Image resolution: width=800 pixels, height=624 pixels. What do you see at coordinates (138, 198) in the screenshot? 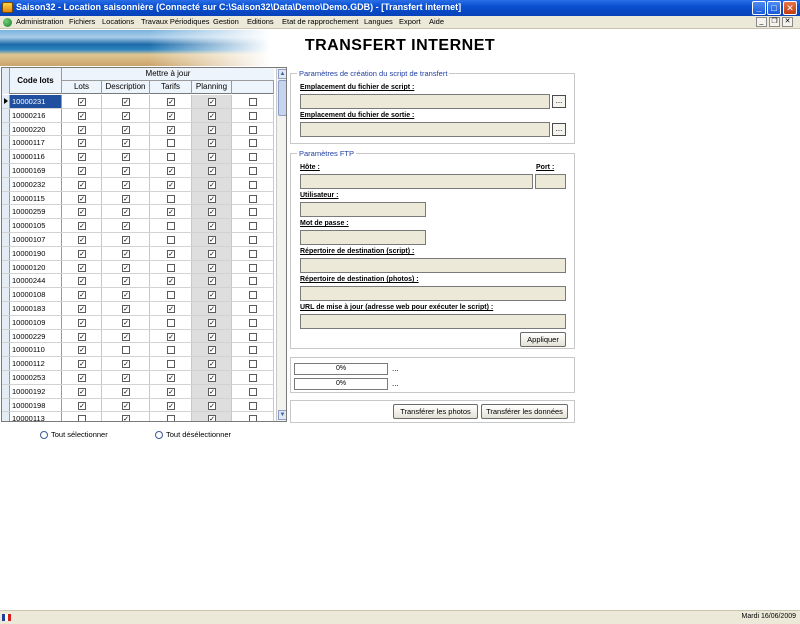
I see `table-row: 10000115 ✓ ✓ ✓` at bounding box center [138, 198].